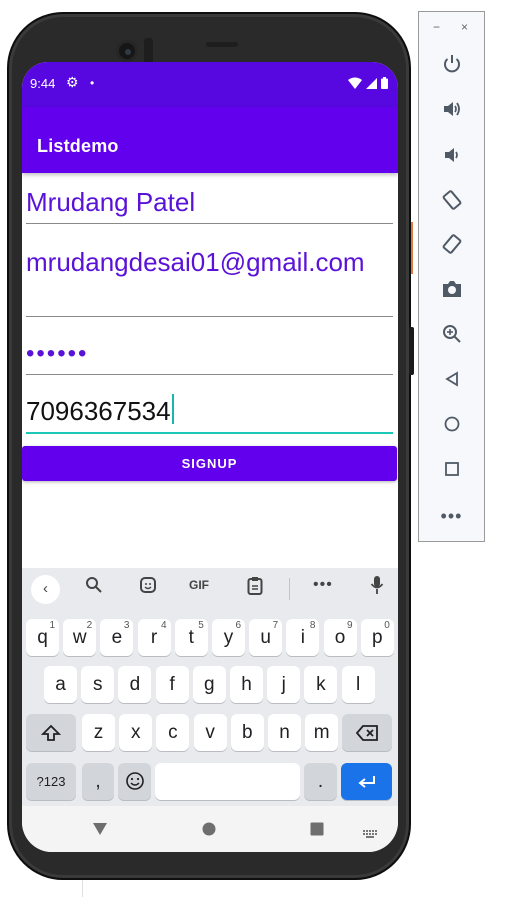 The width and height of the screenshot is (506, 897). I want to click on camera-icon, so click(451, 291).